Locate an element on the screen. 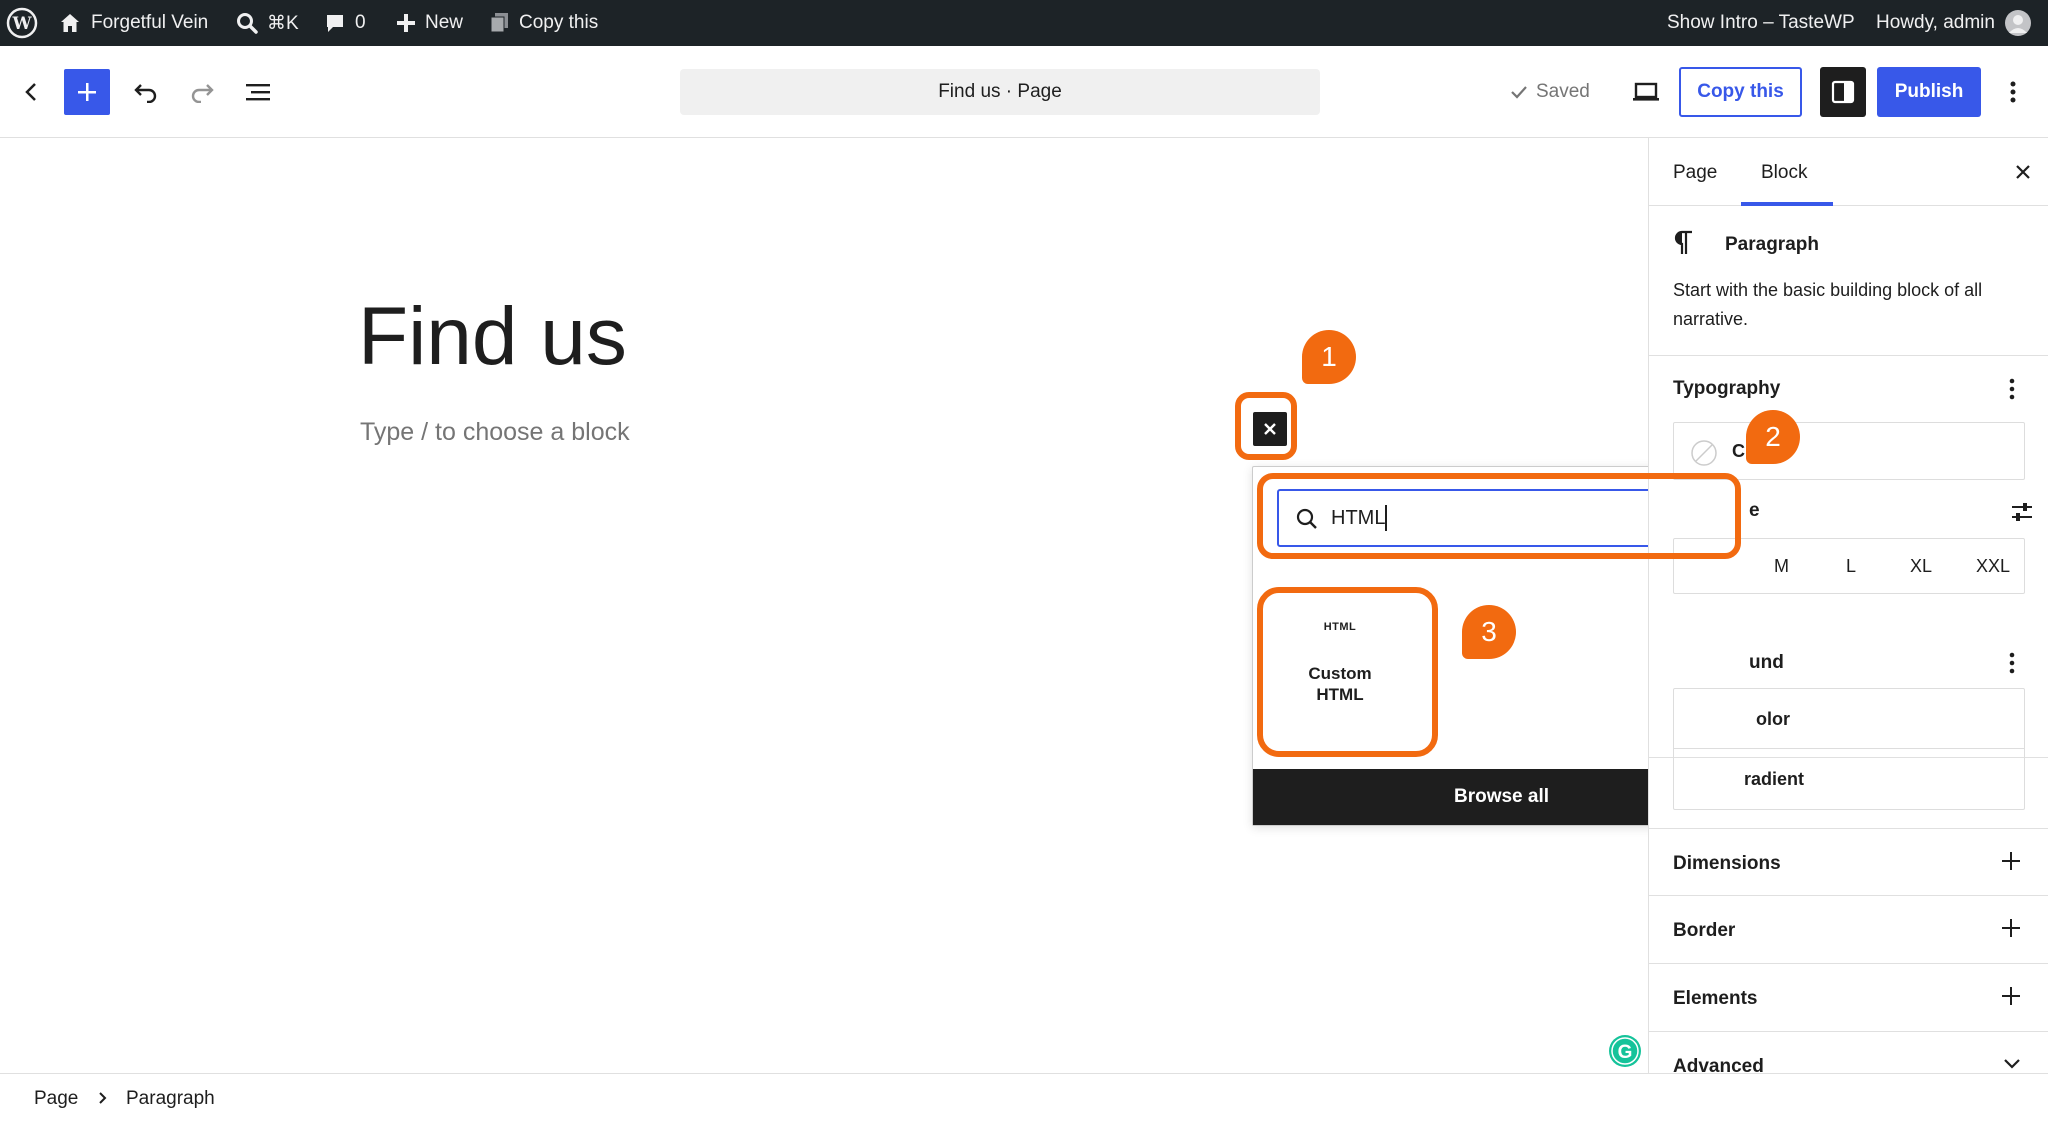 The width and height of the screenshot is (2048, 1121). grammarly-icon: G is located at coordinates (1625, 1051).